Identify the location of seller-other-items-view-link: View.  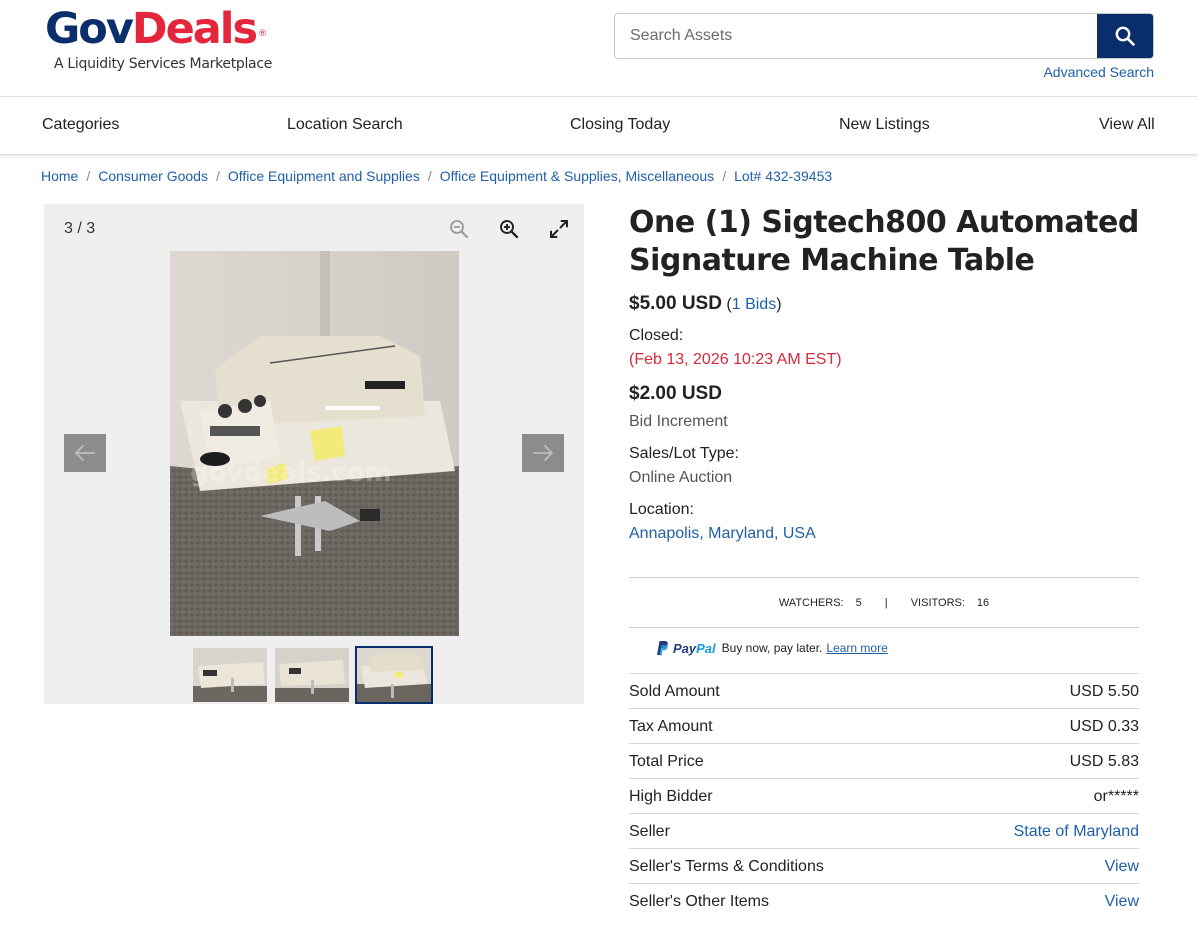
(1122, 902).